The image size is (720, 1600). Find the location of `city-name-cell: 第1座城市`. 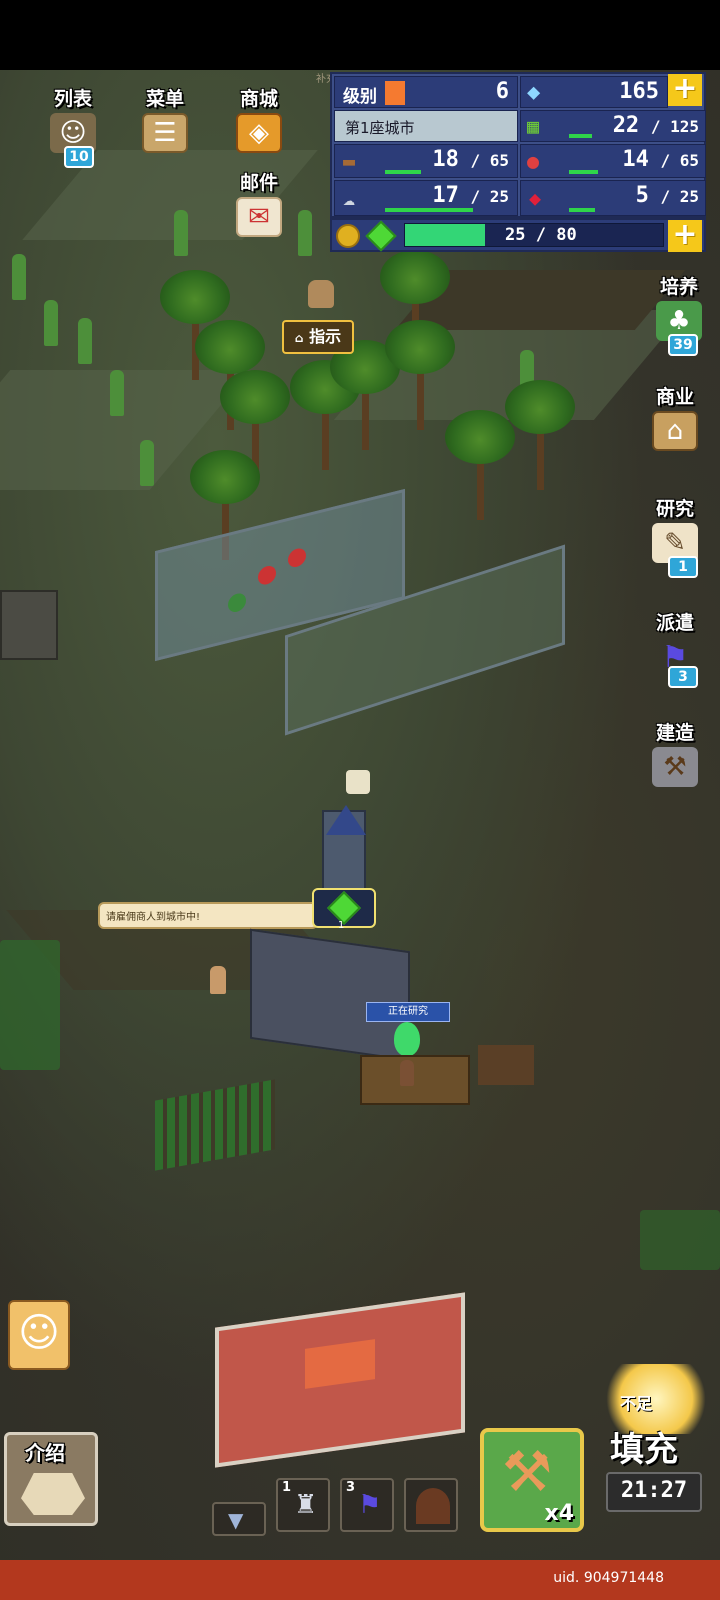

city-name-cell: 第1座城市 is located at coordinates (426, 126).